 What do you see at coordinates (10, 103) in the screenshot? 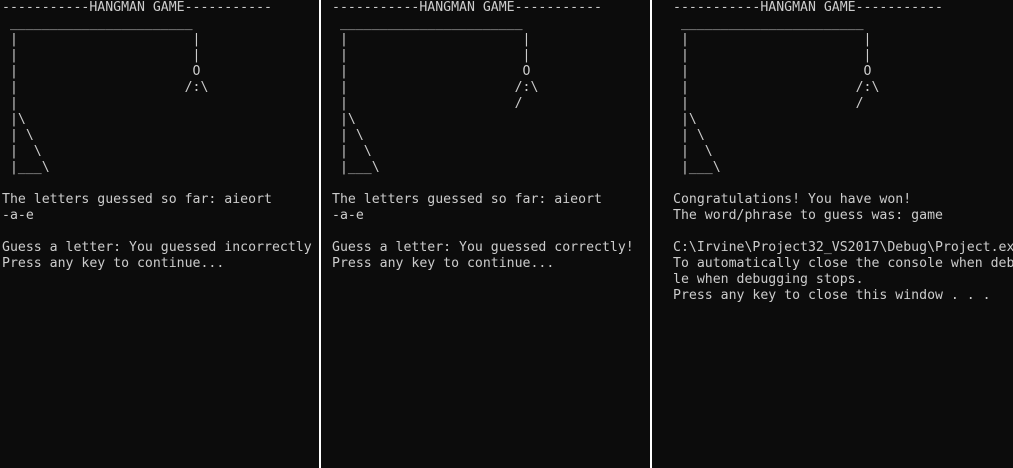
I see `console-line: |` at bounding box center [10, 103].